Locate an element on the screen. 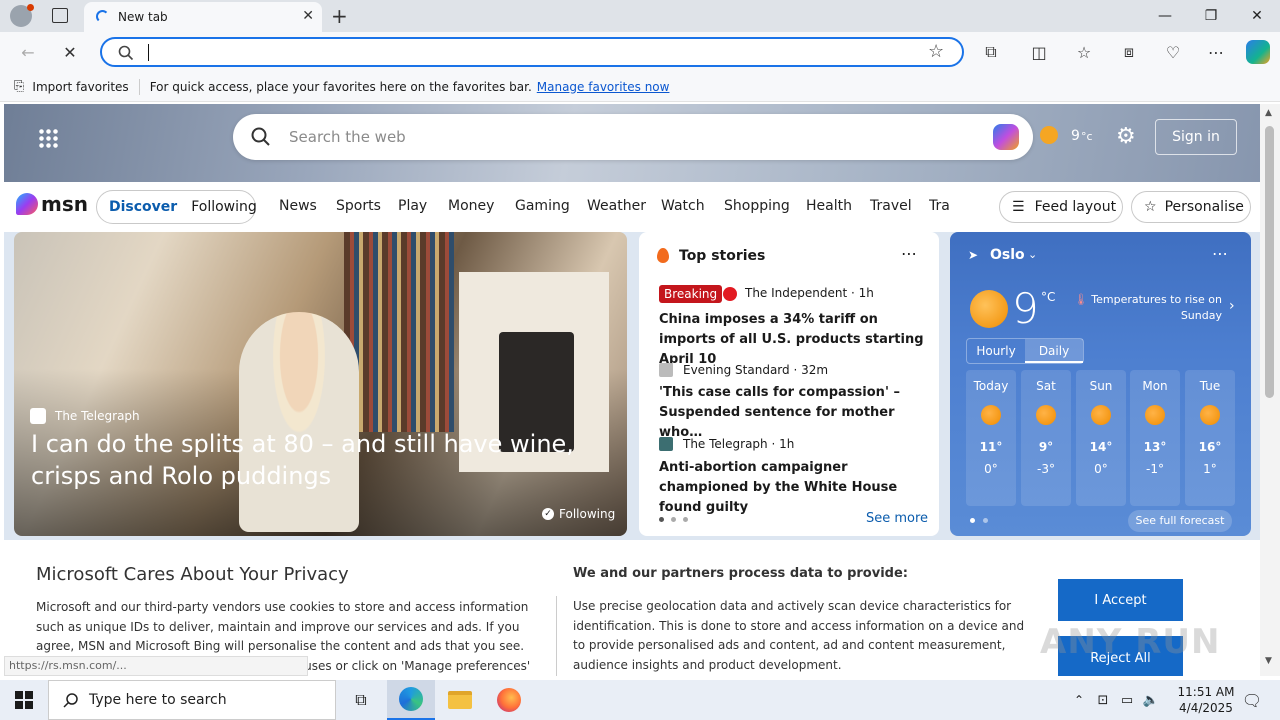 This screenshot has width=1280, height=720. network-icon: ▭ is located at coordinates (1127, 700).